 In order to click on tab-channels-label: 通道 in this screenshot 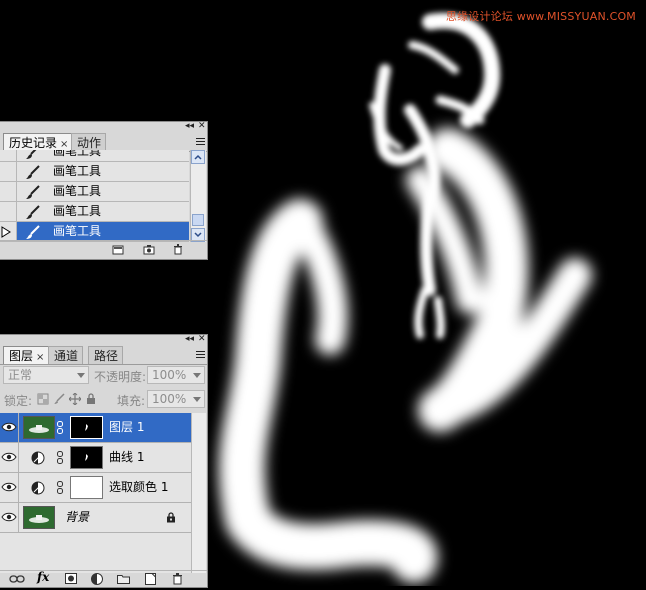, I will do `click(66, 356)`.